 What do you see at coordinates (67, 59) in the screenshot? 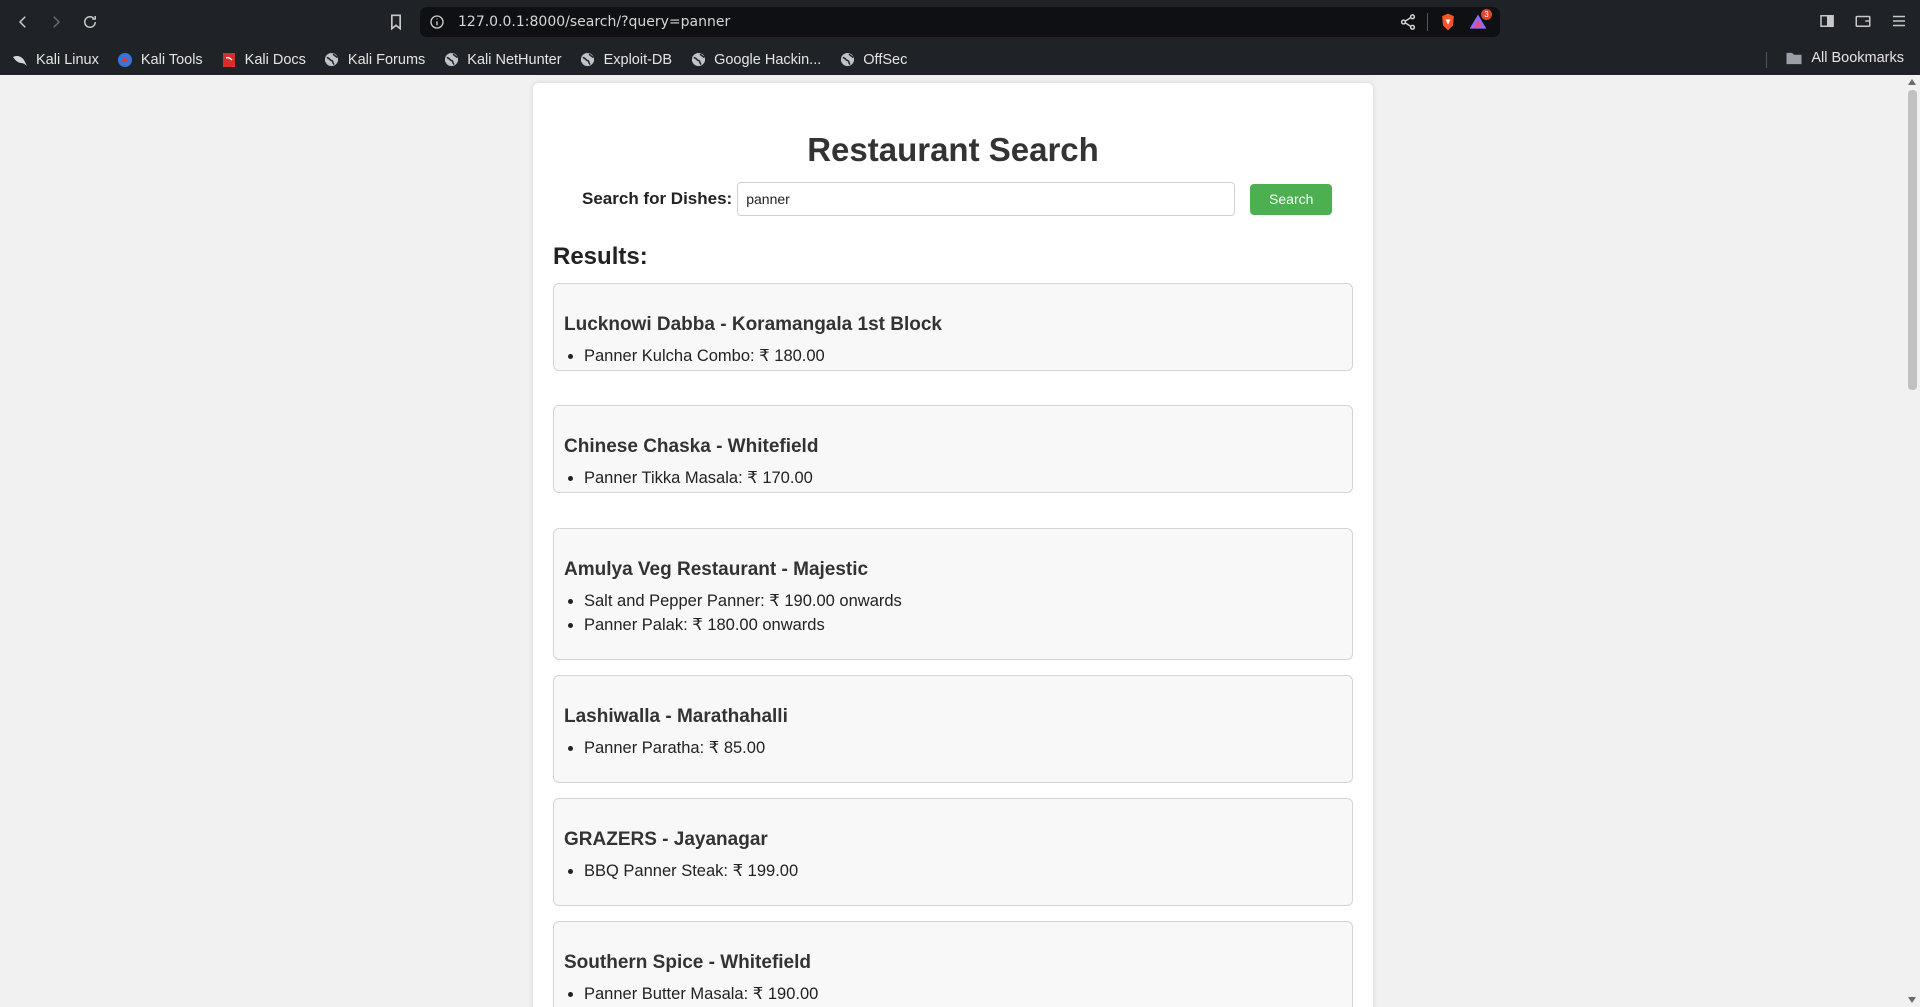
I see `bookmark-label: Kali Linux` at bounding box center [67, 59].